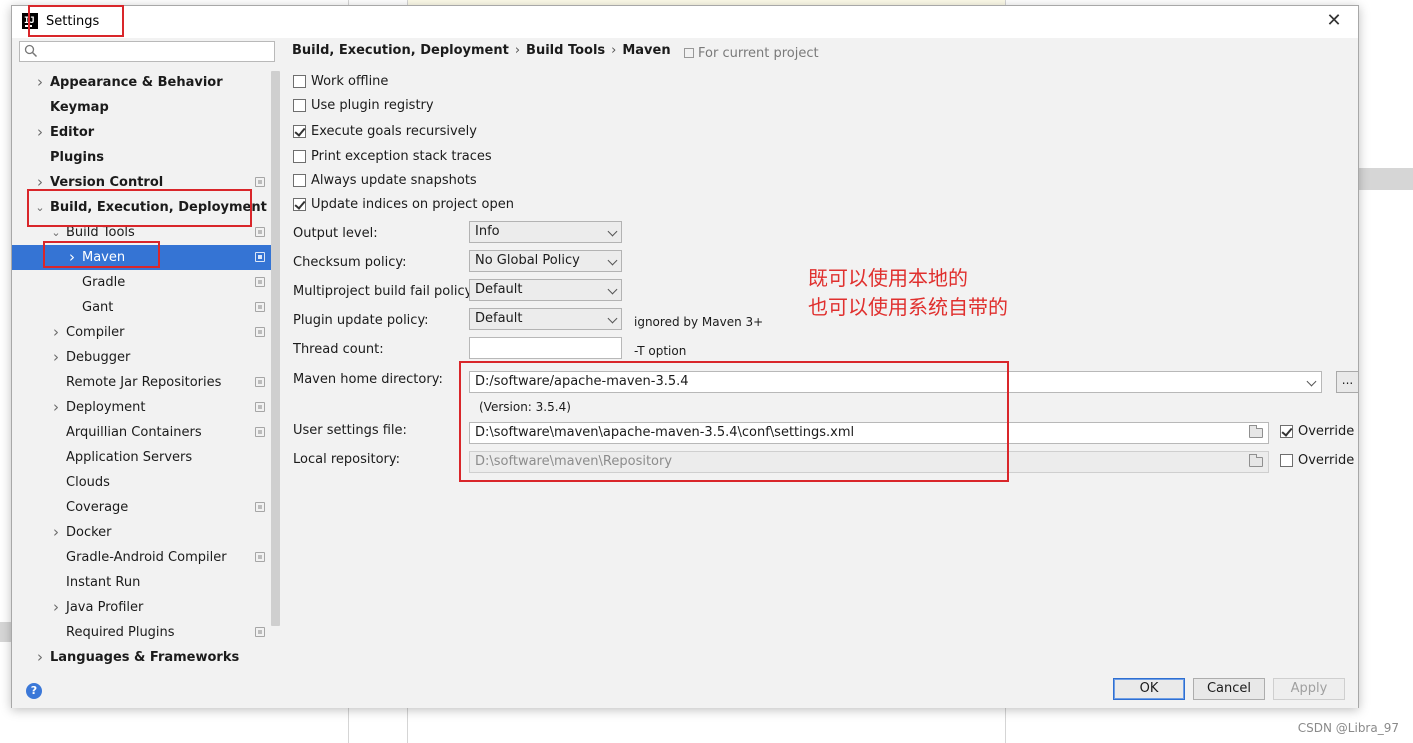 The width and height of the screenshot is (1413, 743). What do you see at coordinates (142, 656) in the screenshot?
I see `sidebar-item-languages-frameworks: › Languages & Frameworks` at bounding box center [142, 656].